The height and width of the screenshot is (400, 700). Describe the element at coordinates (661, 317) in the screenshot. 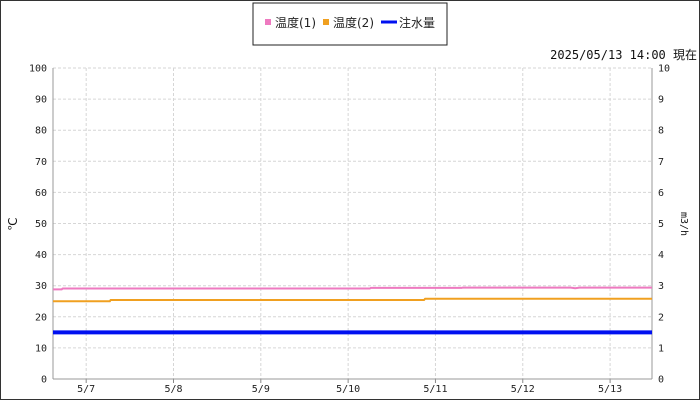

I see `y-right-tick-label: 2` at that location.